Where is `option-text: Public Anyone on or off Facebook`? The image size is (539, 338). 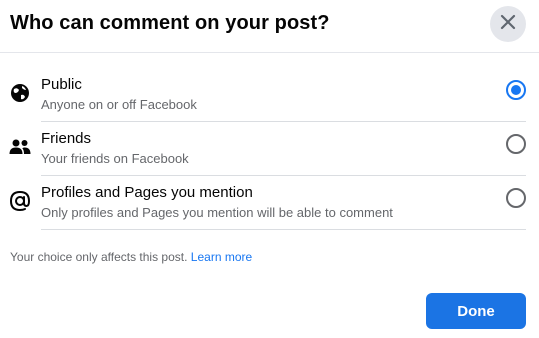 option-text: Public Anyone on or off Facebook is located at coordinates (283, 99).